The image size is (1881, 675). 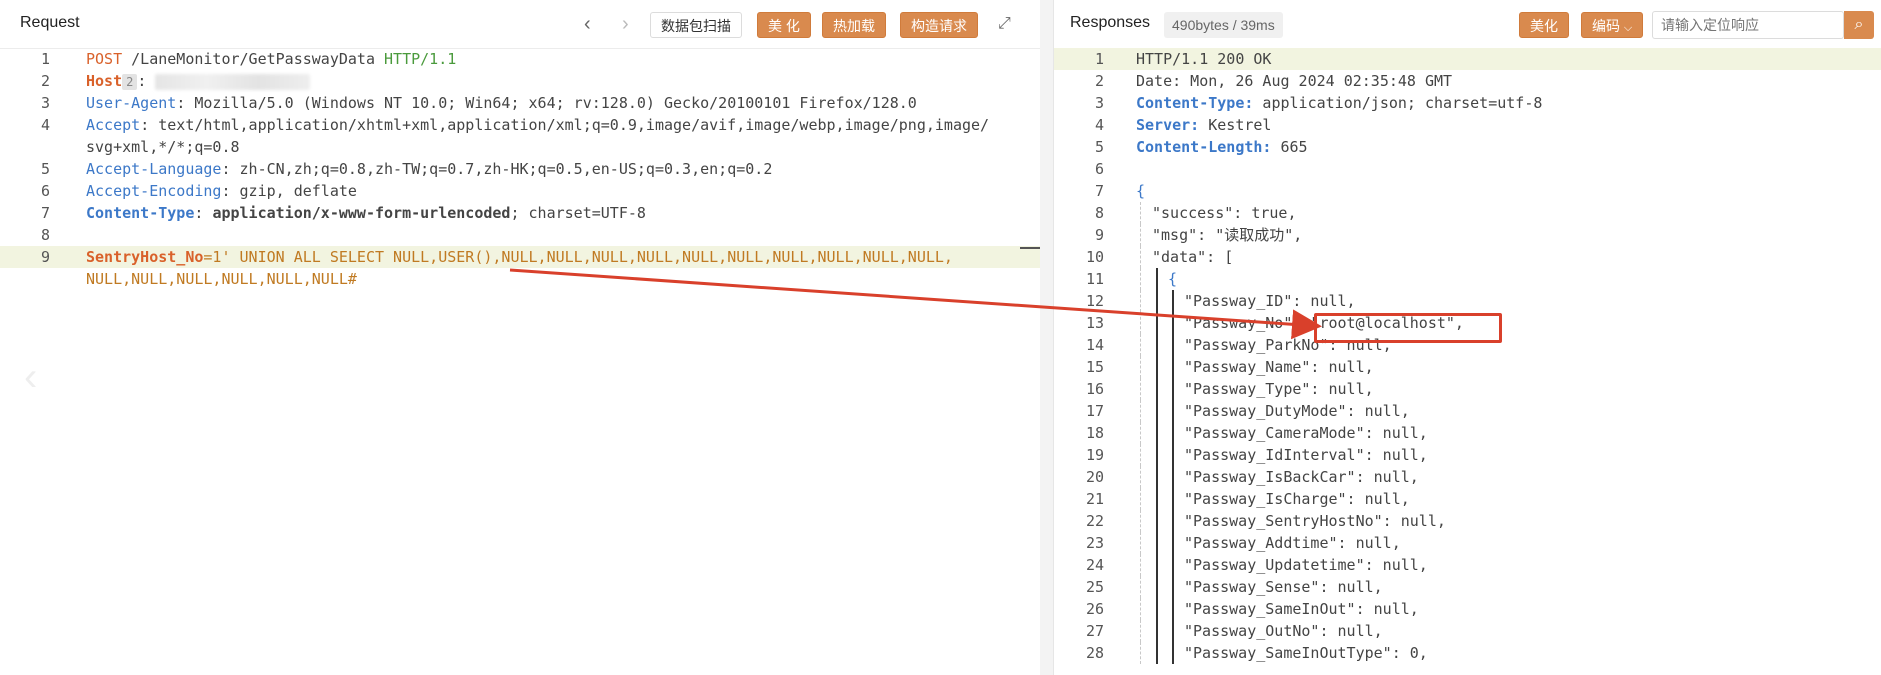 I want to click on code-token: "Passway_OutNo": null,, so click(x=1283, y=631).